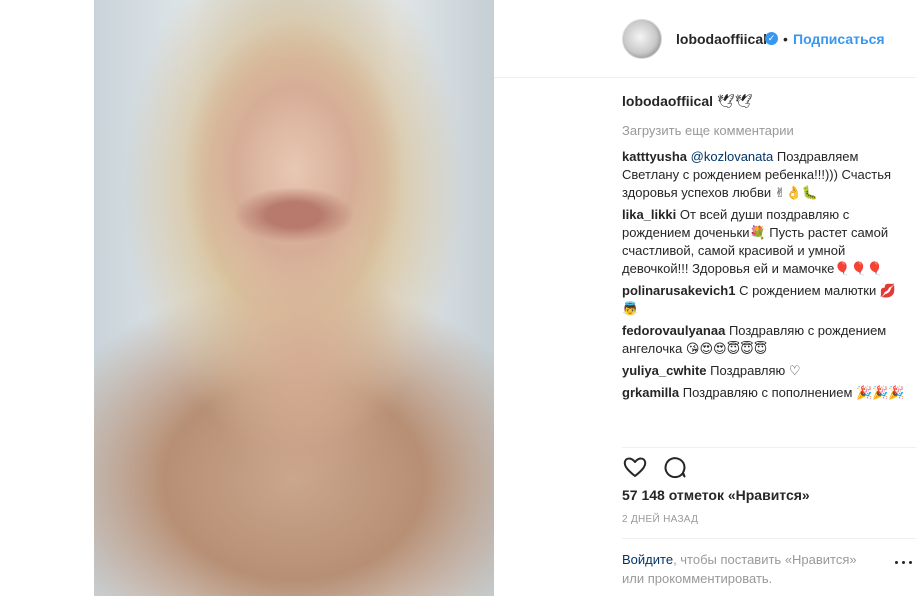 This screenshot has width=916, height=596. What do you see at coordinates (667, 101) in the screenshot?
I see `caption-username: lobodaoffiical` at bounding box center [667, 101].